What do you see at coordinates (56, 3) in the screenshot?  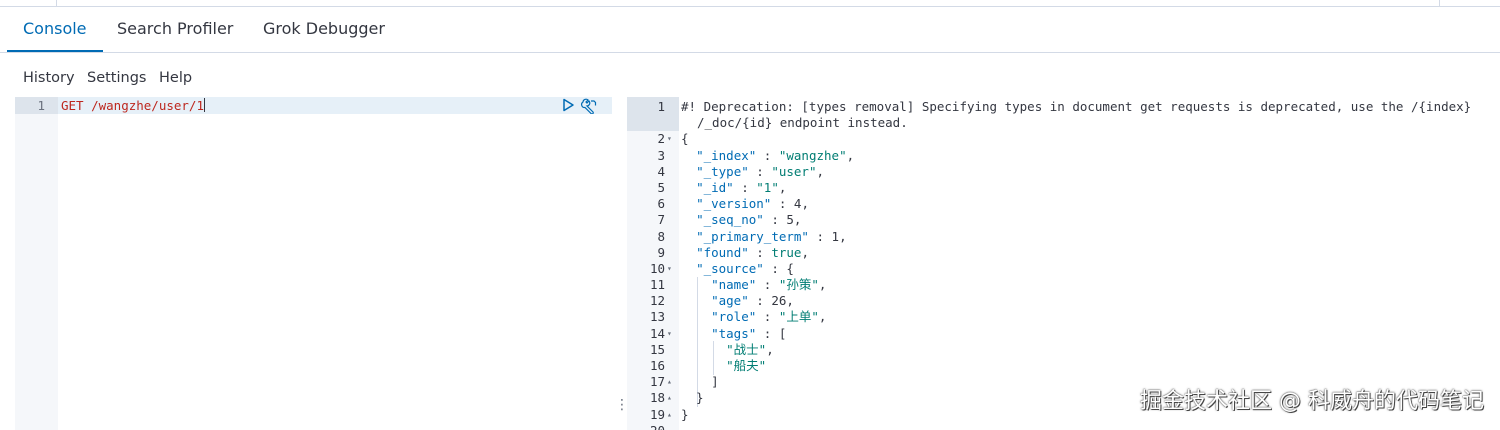 I see `top-bar-divider-left` at bounding box center [56, 3].